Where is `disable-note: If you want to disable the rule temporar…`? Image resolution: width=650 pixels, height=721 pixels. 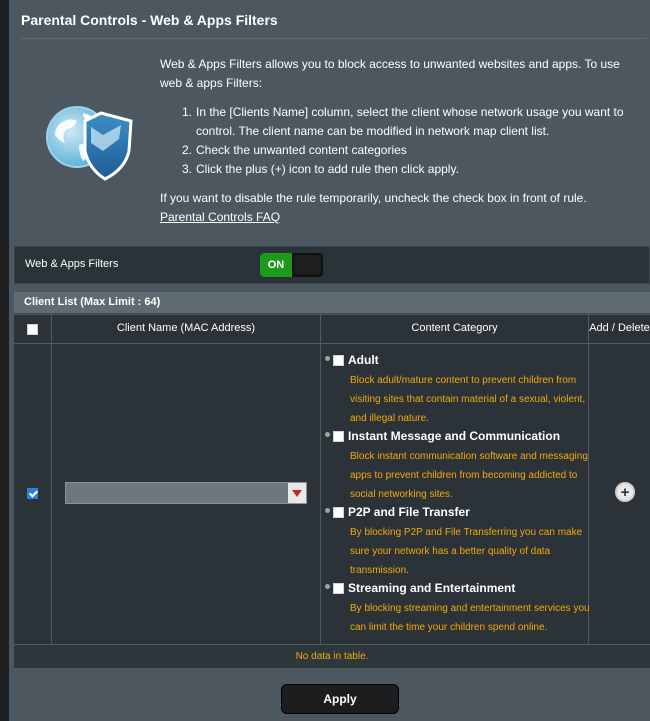 disable-note: If you want to disable the rule temporar… is located at coordinates (373, 198).